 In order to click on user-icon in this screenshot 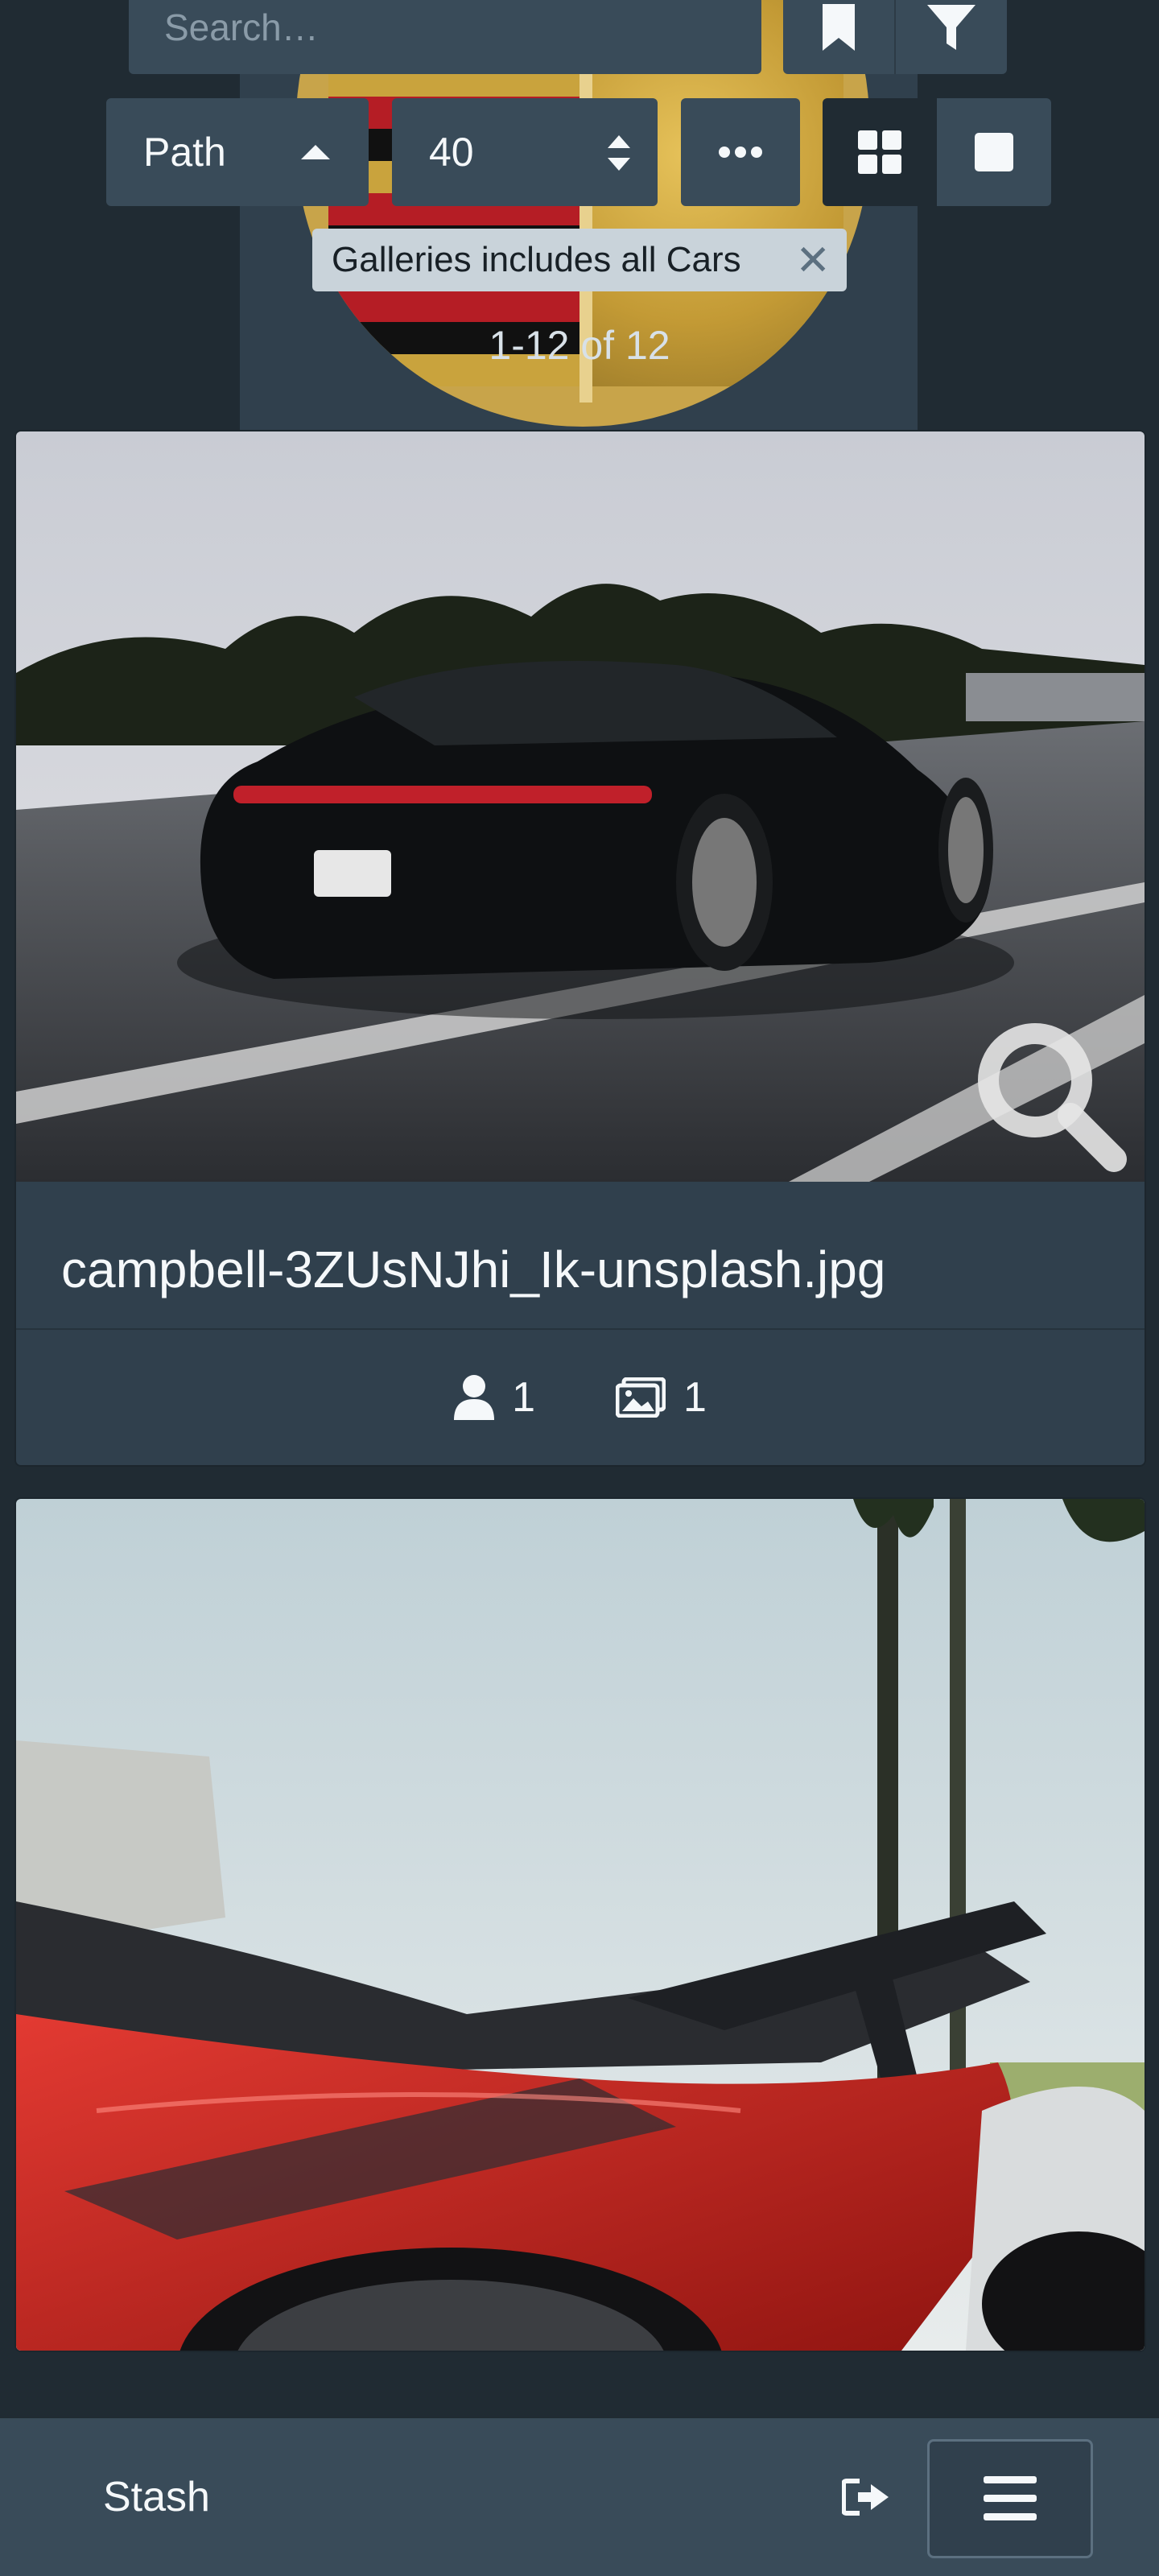, I will do `click(474, 1397)`.